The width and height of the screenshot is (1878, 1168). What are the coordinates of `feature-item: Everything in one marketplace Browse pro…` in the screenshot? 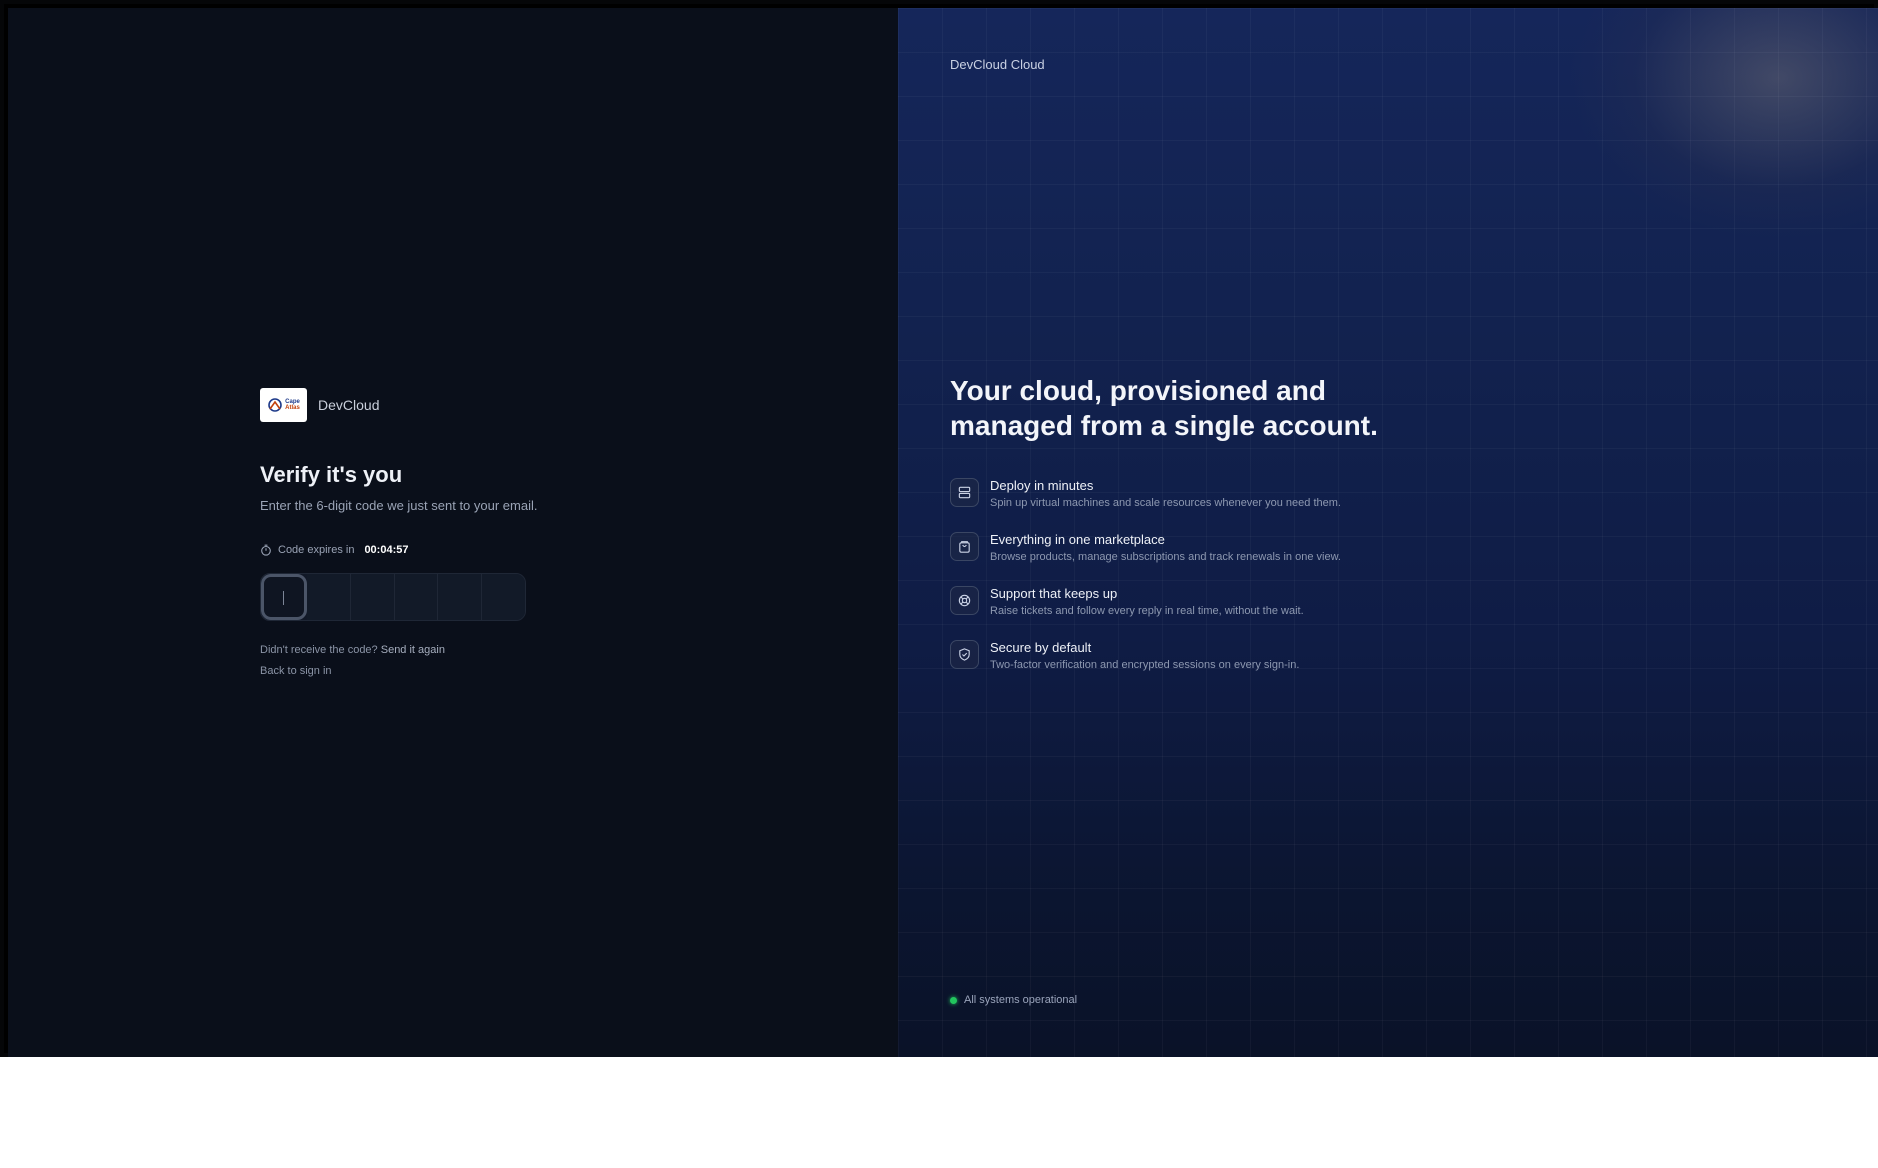 It's located at (1160, 548).